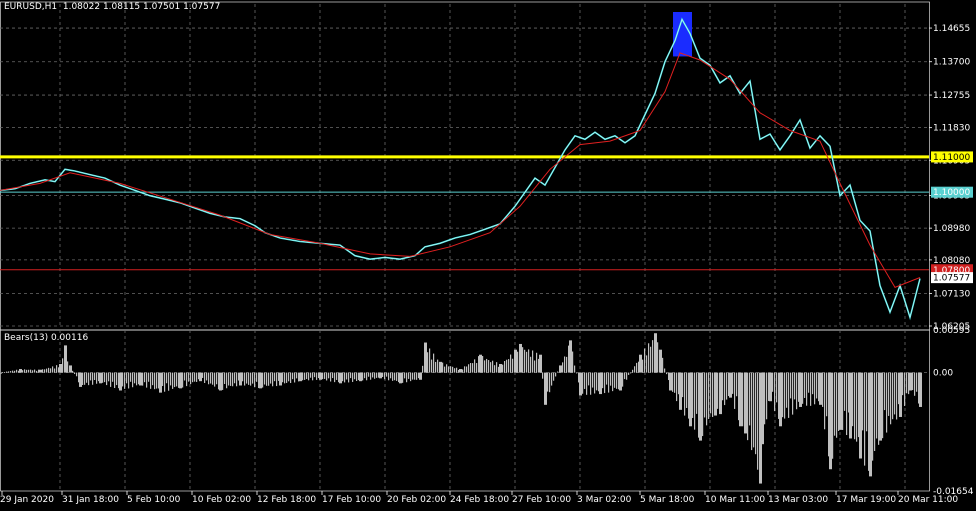  Describe the element at coordinates (798, 500) in the screenshot. I see `time-axis-label: 13 Mar 03:00` at that location.